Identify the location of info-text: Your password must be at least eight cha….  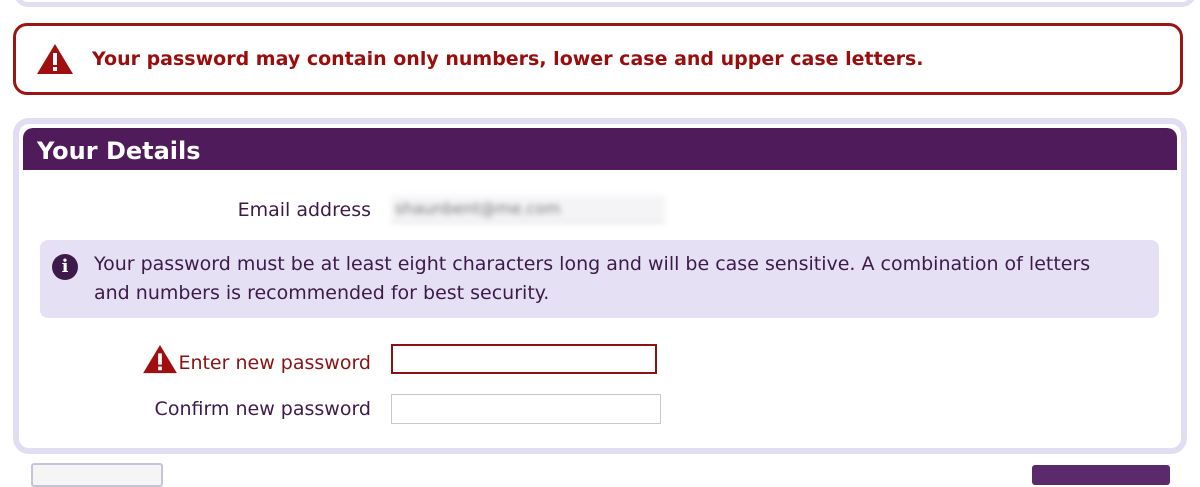
(592, 278).